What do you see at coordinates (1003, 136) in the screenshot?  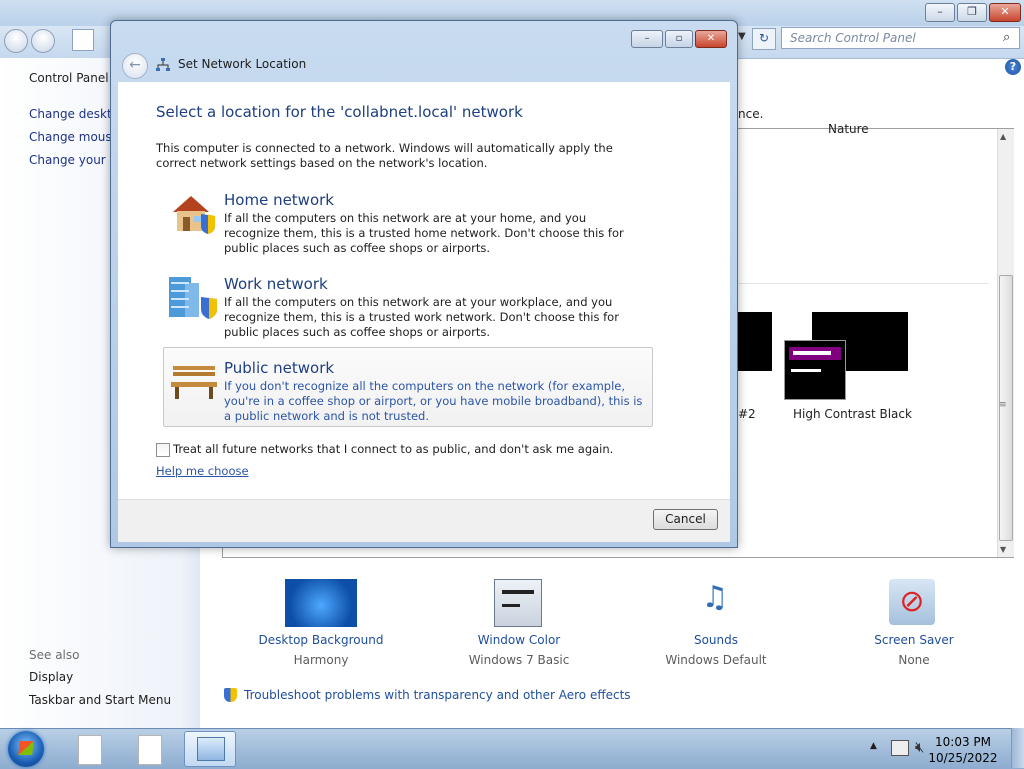 I see `scroll-up-icon: ▲` at bounding box center [1003, 136].